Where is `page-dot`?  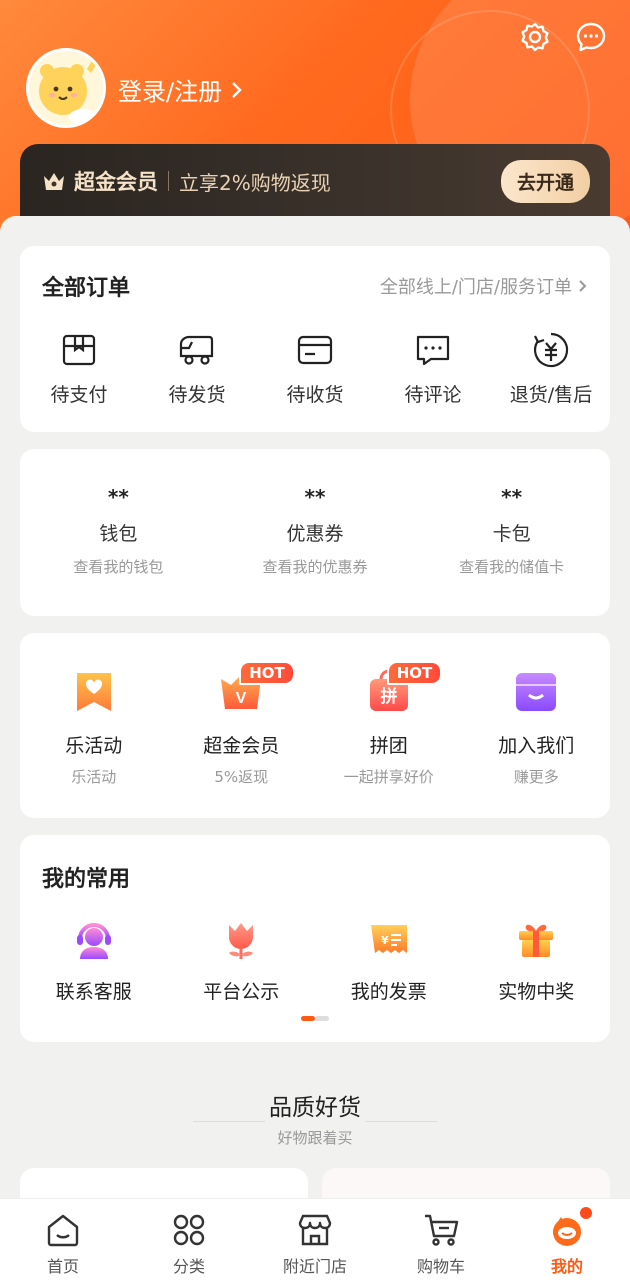 page-dot is located at coordinates (322, 1018).